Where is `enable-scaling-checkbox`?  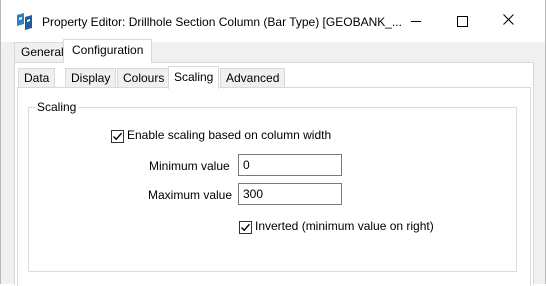 enable-scaling-checkbox is located at coordinates (117, 136).